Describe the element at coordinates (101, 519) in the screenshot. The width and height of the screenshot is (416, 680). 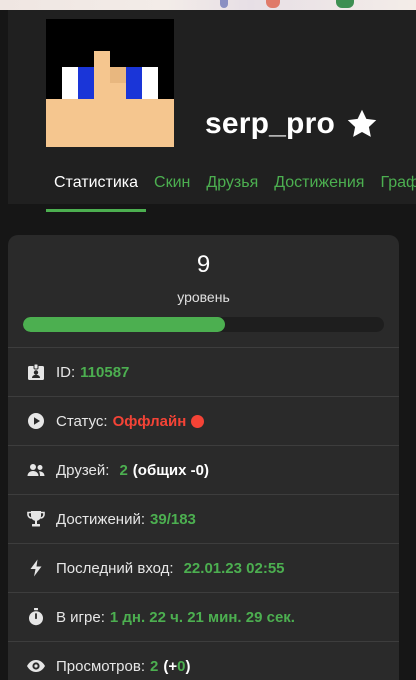
I see `achievements-label: Достижений:` at that location.